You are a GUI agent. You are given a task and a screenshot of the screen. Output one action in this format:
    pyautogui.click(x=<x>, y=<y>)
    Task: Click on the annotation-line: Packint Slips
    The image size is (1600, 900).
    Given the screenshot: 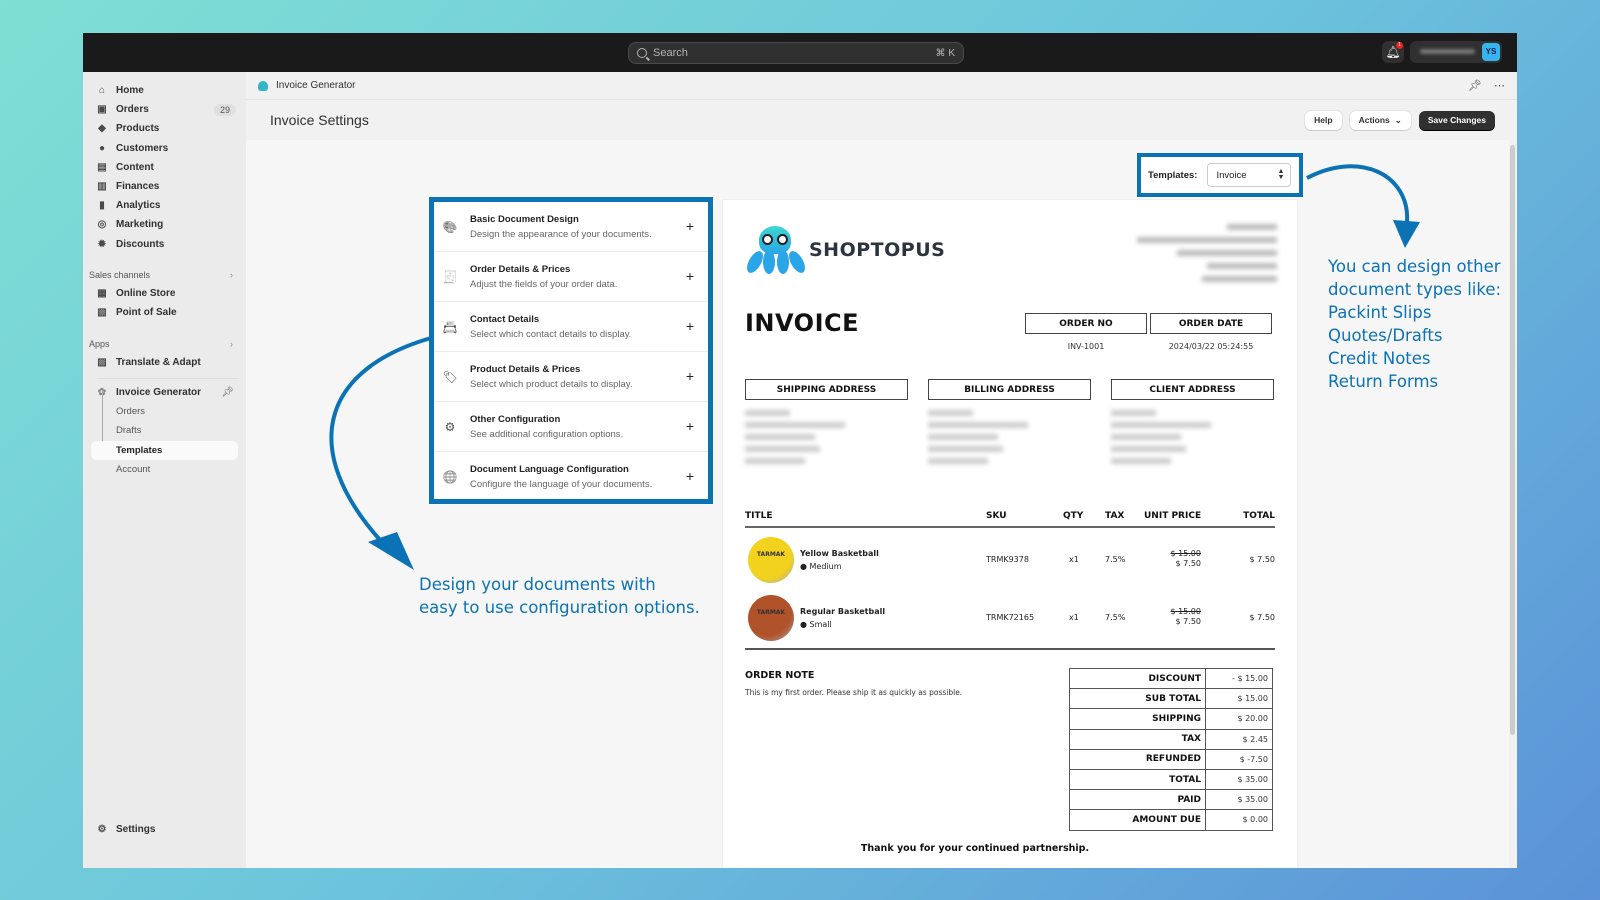 What is the action you would take?
    pyautogui.click(x=1380, y=312)
    